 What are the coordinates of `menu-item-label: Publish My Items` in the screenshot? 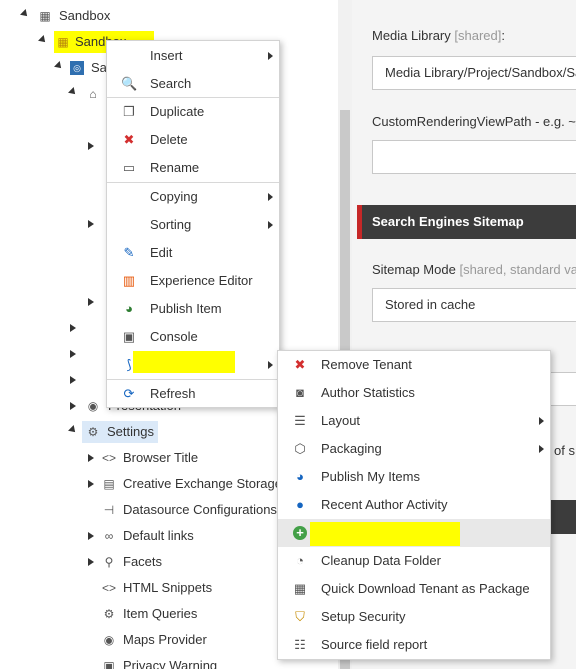 It's located at (370, 476).